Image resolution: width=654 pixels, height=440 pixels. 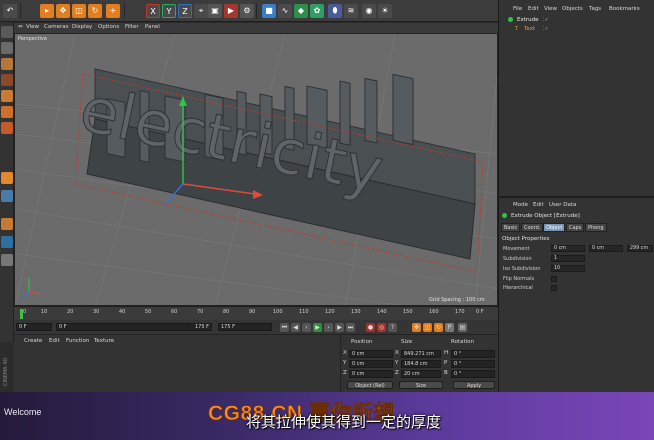 I want to click on y-axis-icon: Y, so click(x=169, y=11).